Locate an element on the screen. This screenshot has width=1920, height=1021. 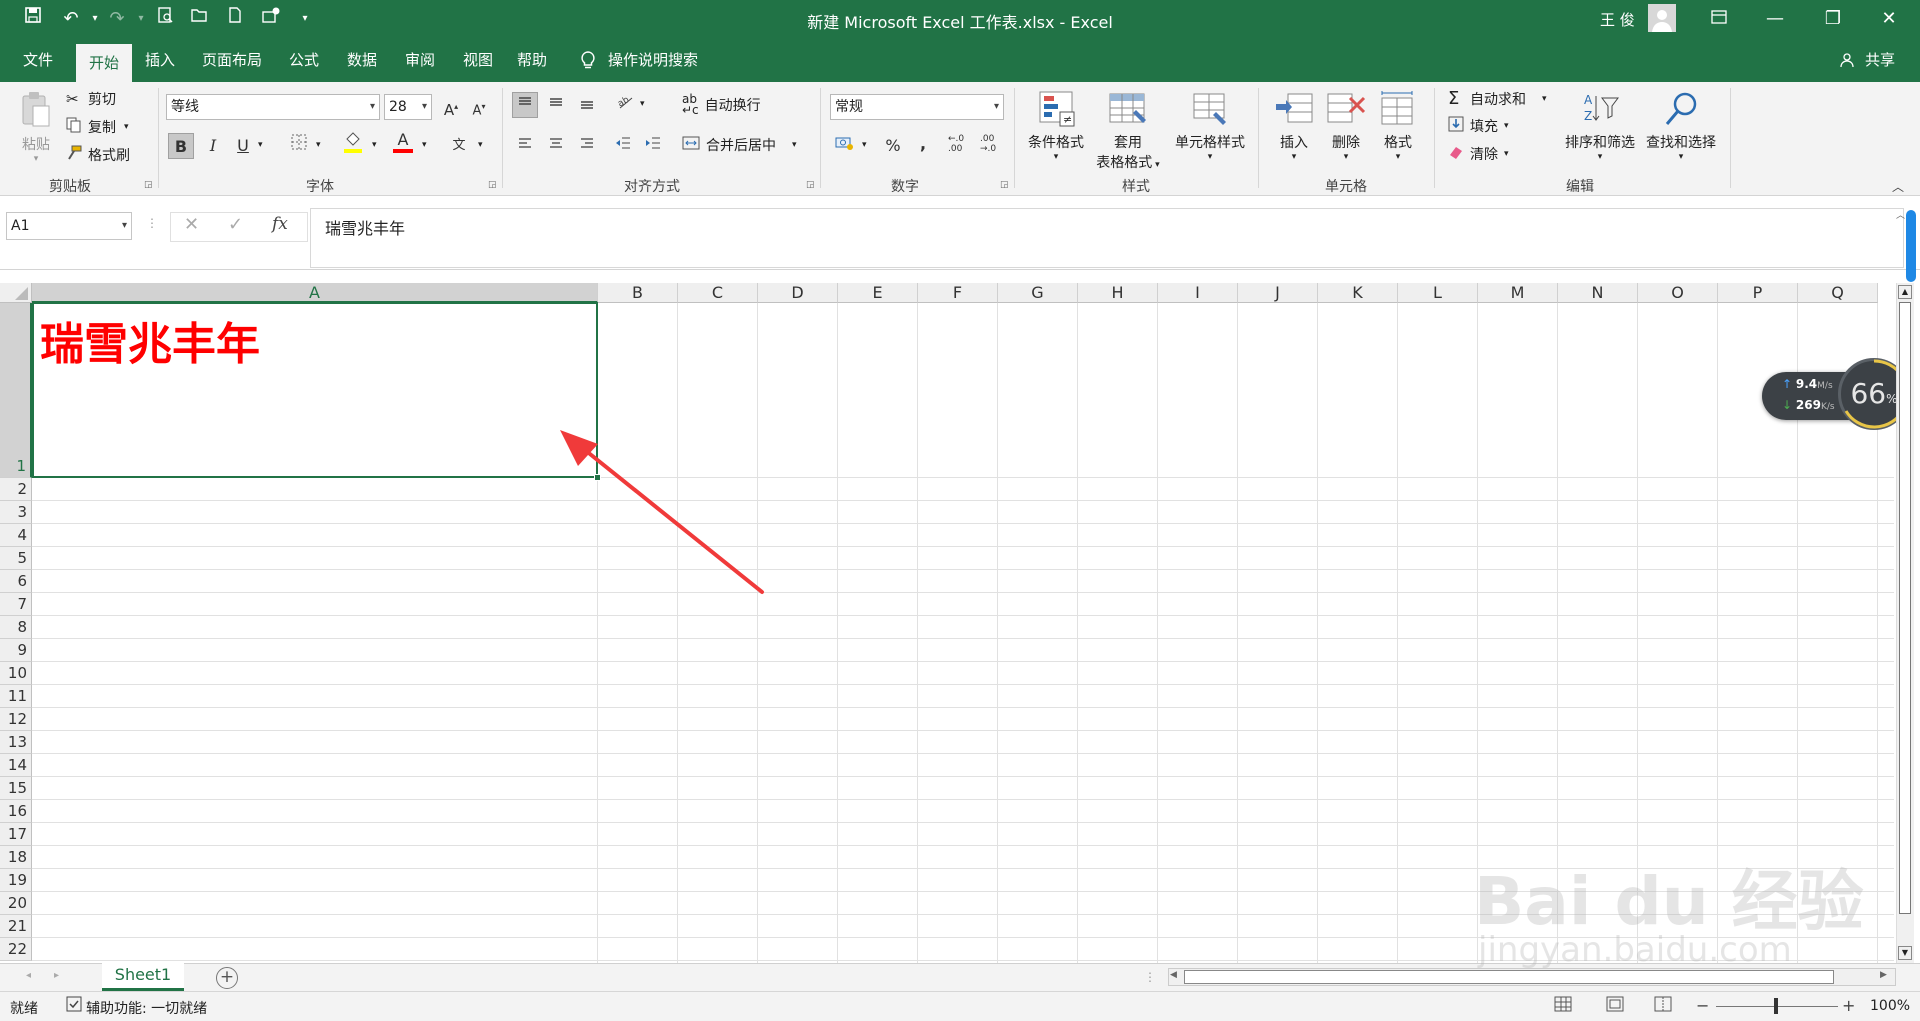
bold-button: B is located at coordinates (181, 146).